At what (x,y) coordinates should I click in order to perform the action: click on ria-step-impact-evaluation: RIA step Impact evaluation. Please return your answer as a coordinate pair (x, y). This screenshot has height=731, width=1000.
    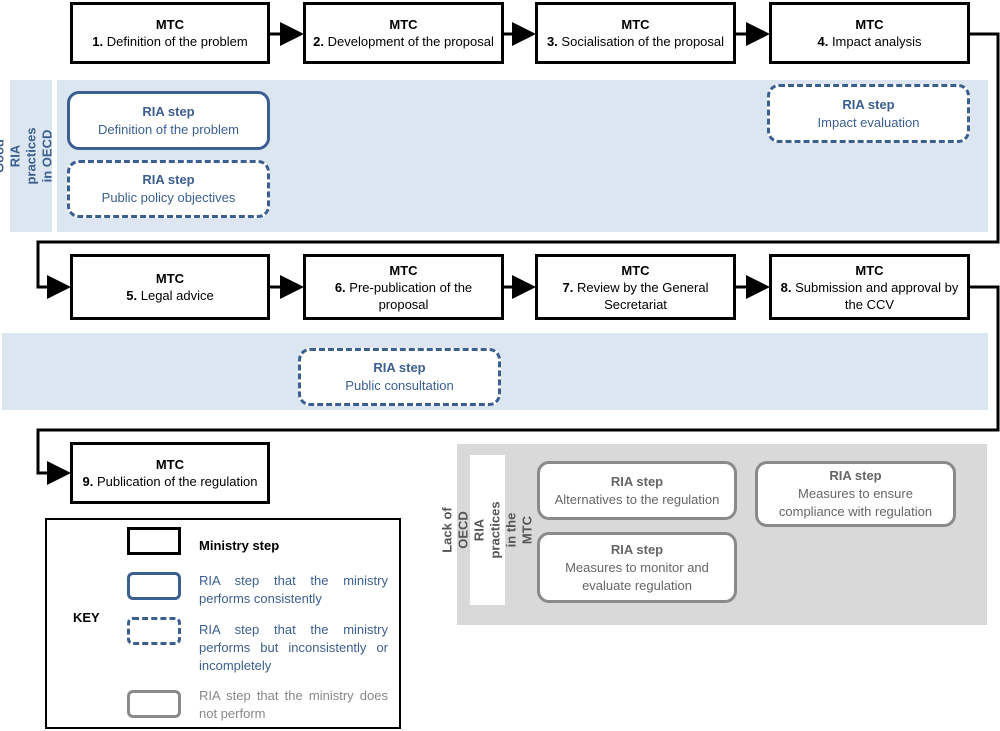
    Looking at the image, I should click on (868, 113).